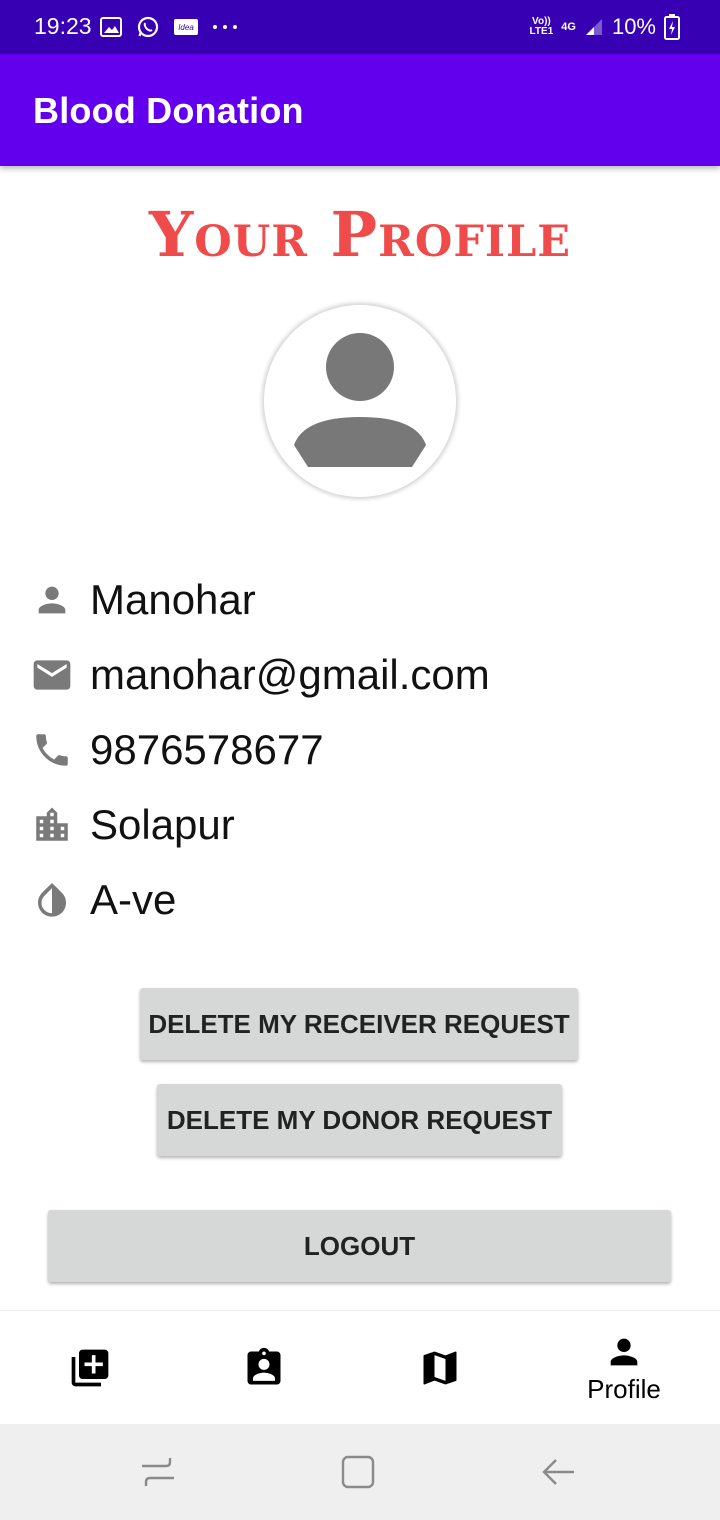  Describe the element at coordinates (593, 27) in the screenshot. I see `signal-icon` at that location.